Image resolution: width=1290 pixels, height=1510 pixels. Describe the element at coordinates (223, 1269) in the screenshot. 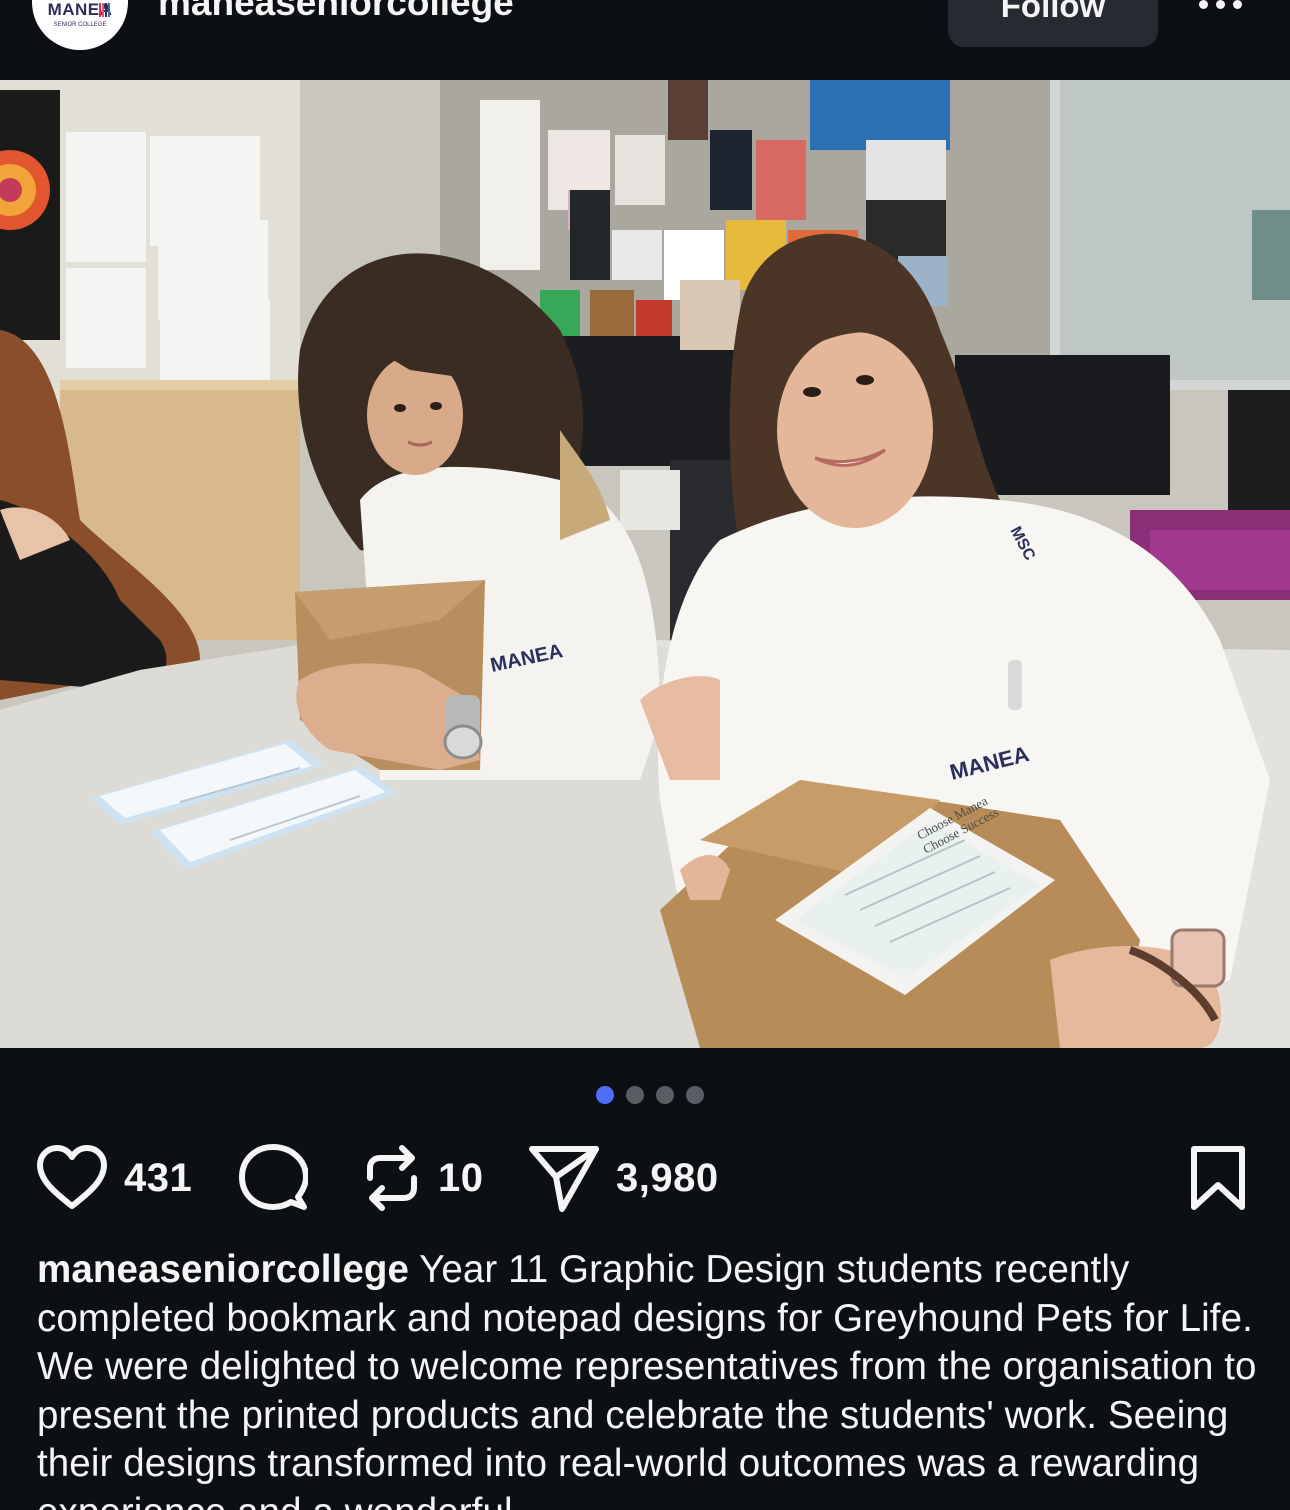

I see `caption-username: maneaseniorcollege` at that location.